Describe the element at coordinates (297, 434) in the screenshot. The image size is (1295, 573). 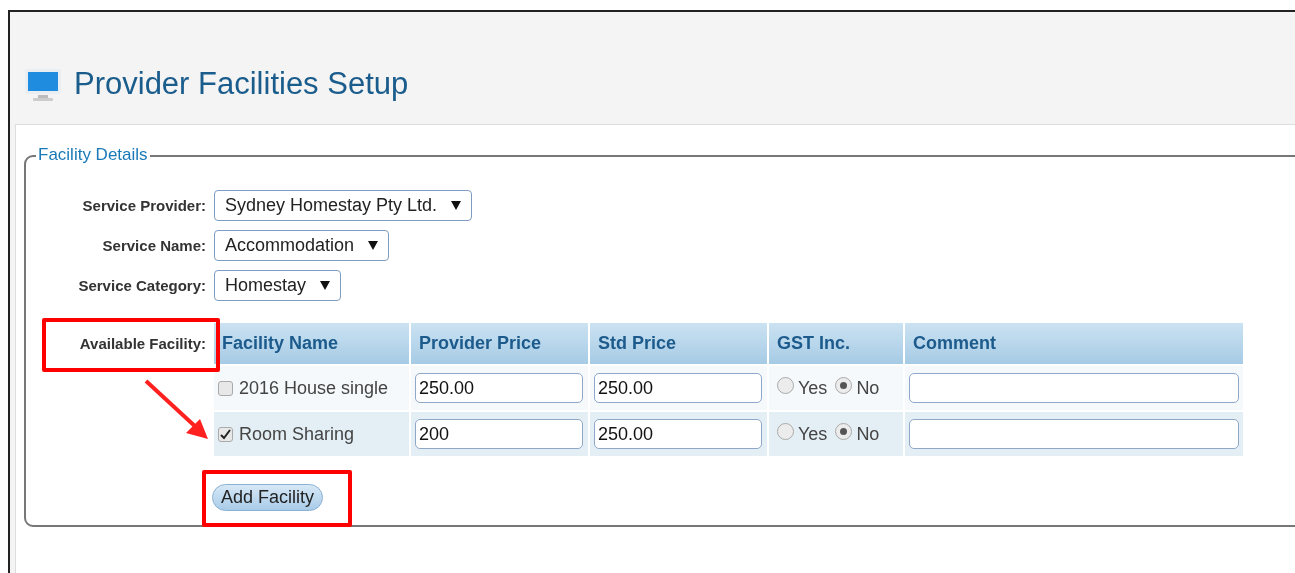
I see `facility-name: Room Sharing` at that location.